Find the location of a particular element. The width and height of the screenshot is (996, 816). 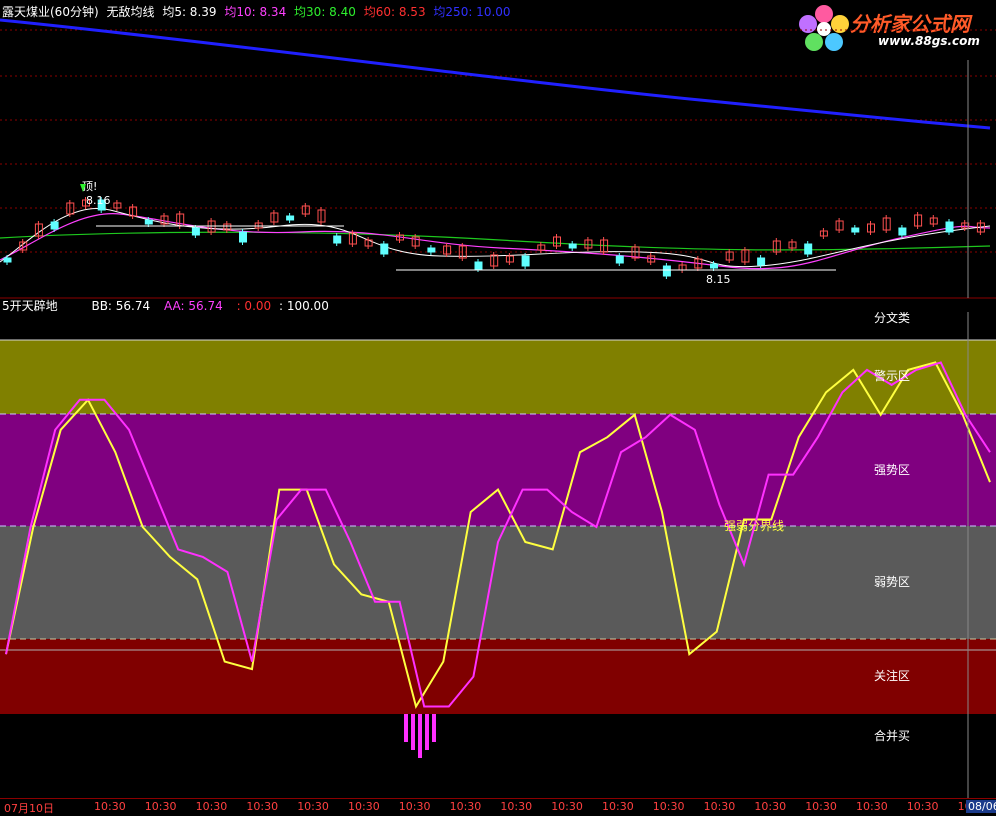

bb-value: BB: 56.74 is located at coordinates (121, 306).